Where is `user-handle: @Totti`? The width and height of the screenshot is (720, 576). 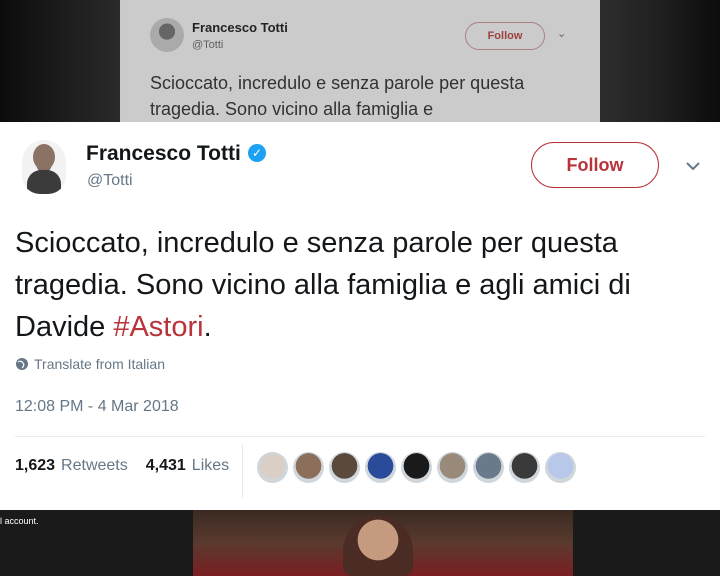
user-handle: @Totti is located at coordinates (110, 181).